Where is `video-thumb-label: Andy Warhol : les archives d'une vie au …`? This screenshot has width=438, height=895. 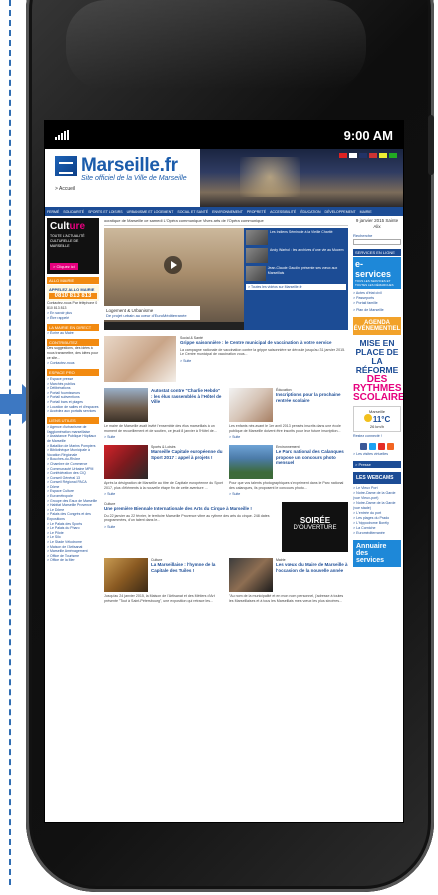
video-thumb-label: Andy Warhol : les archives d'une vie au … is located at coordinates (307, 250).